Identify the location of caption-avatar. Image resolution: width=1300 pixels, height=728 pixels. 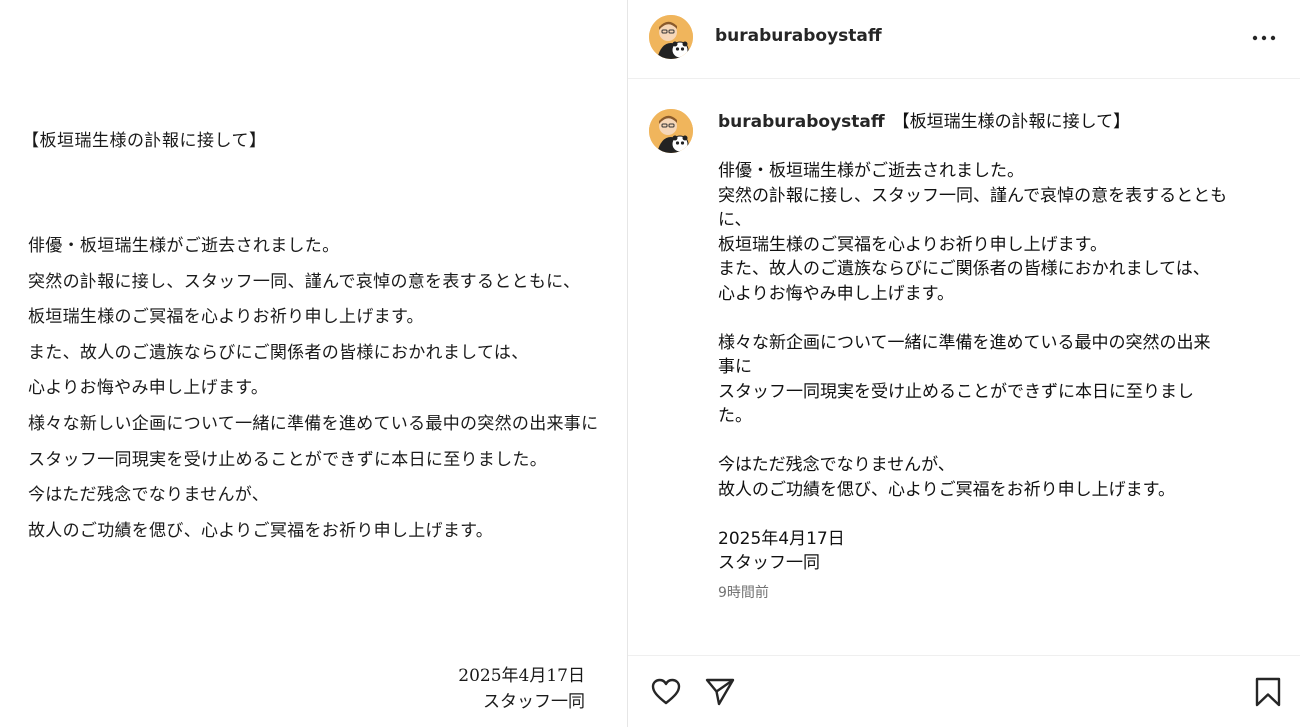
(671, 131).